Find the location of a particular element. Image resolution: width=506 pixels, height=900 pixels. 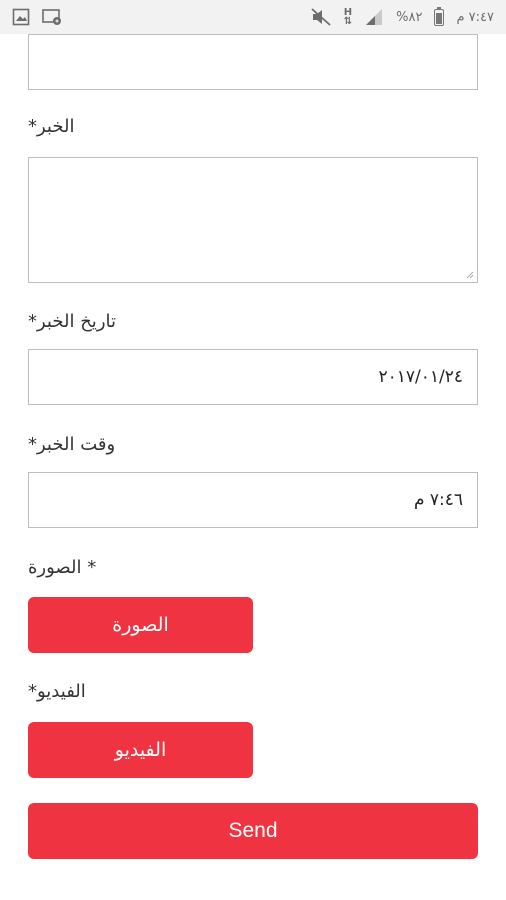

arrows-glyph: ⇅ is located at coordinates (348, 21).